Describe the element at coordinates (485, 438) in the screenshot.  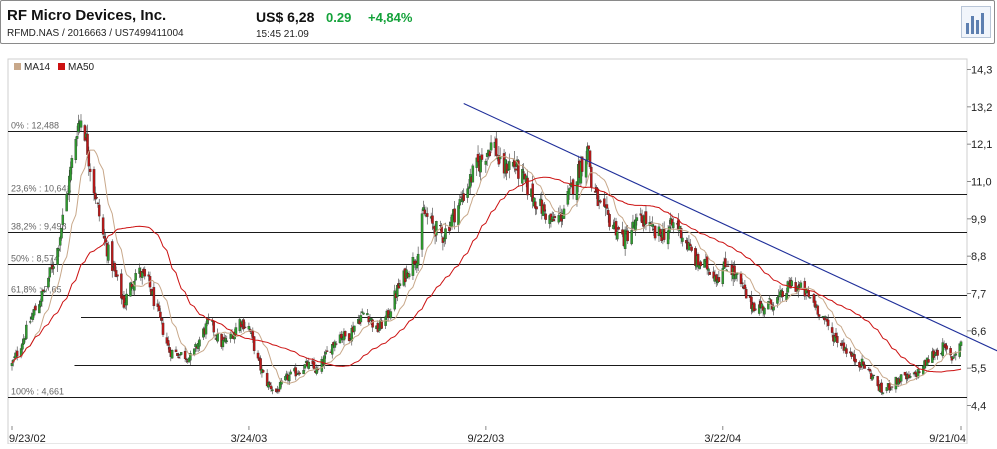
I see `x-tick-label: 9/22/03` at that location.